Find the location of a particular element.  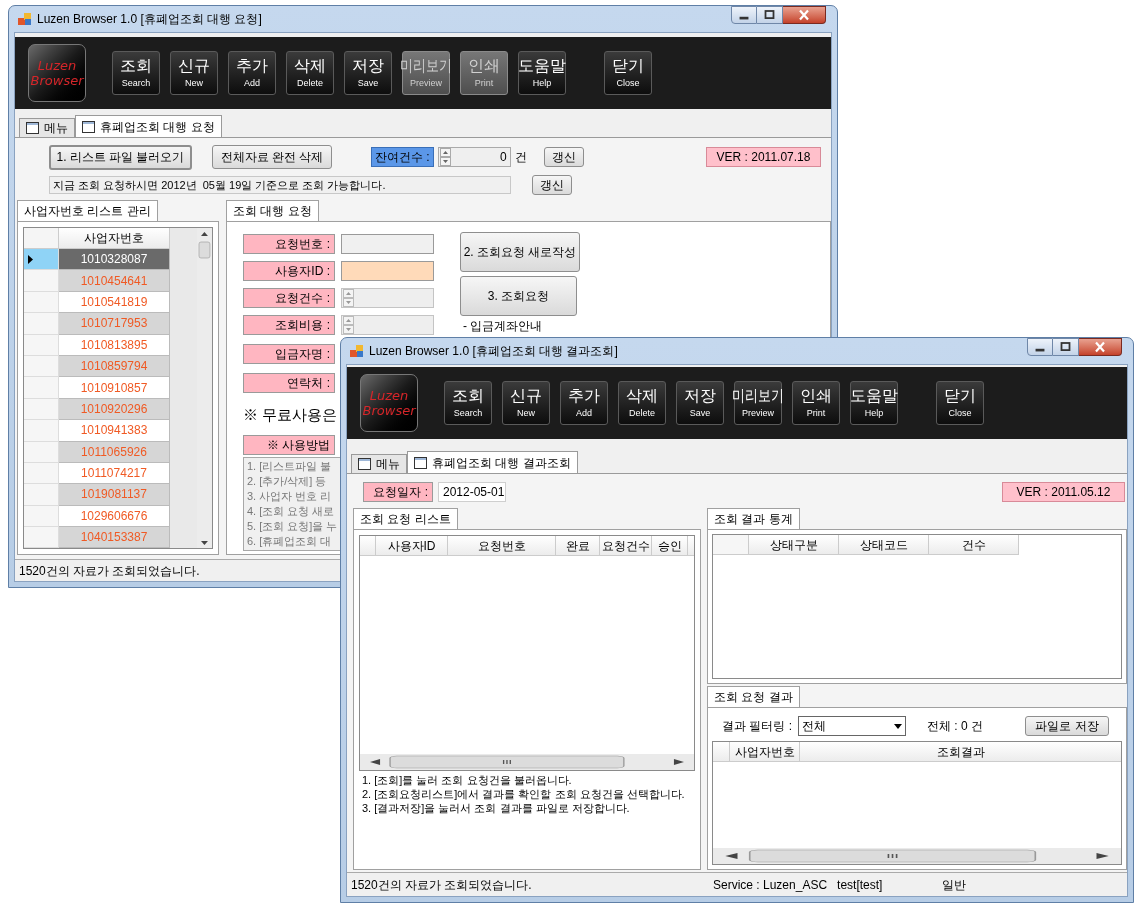

user-text: test[test] is located at coordinates (860, 885).